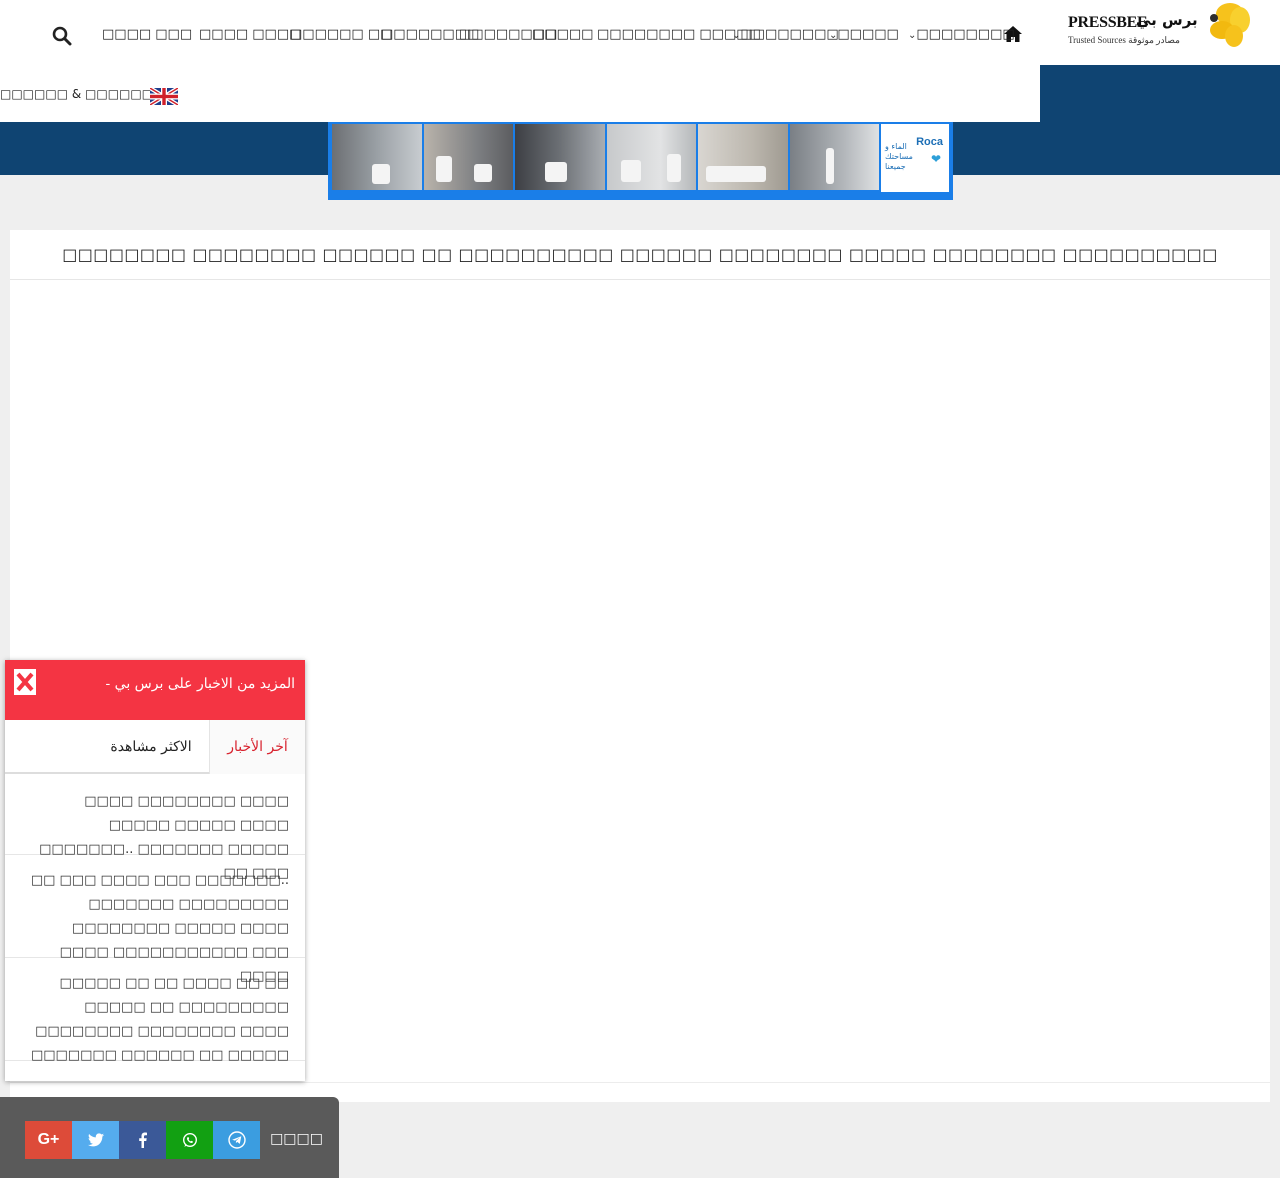 The height and width of the screenshot is (1178, 1280). I want to click on nav-item-4: □□□□□□□□ □□□□□, so click(679, 35).